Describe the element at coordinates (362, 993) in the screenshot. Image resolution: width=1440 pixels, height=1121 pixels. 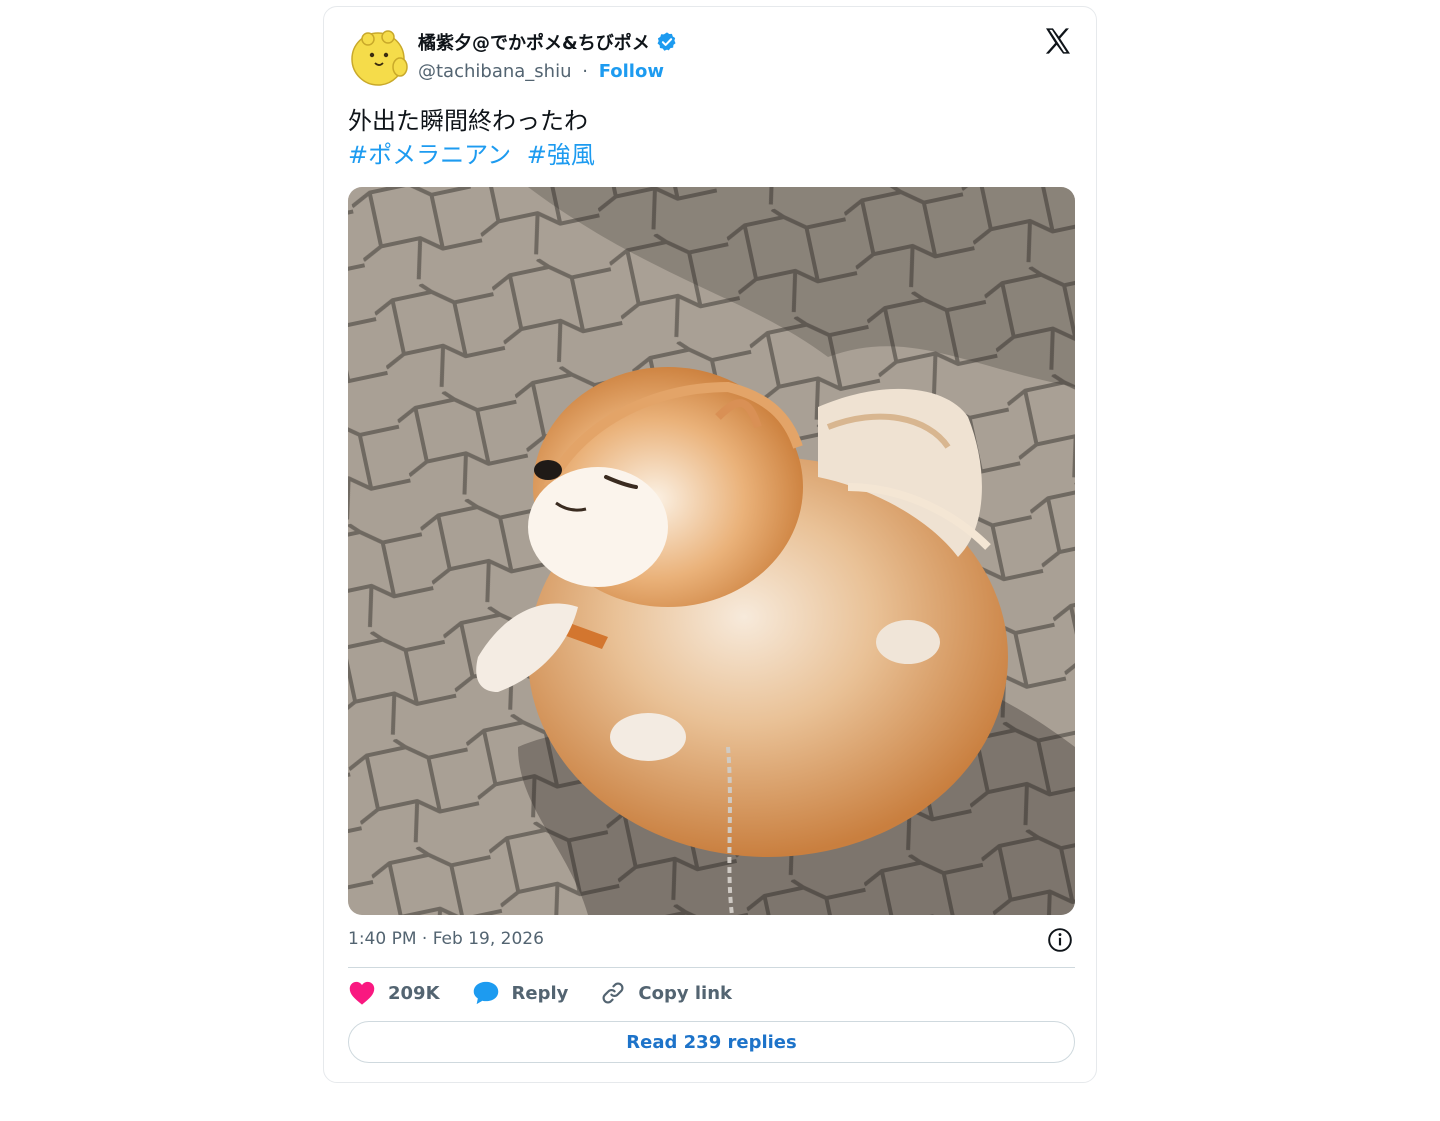
I see `heart-icon` at that location.